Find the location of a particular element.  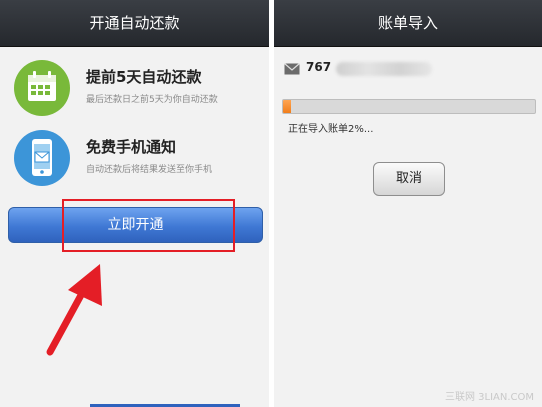

page-title: 账单导入 is located at coordinates (408, 23).